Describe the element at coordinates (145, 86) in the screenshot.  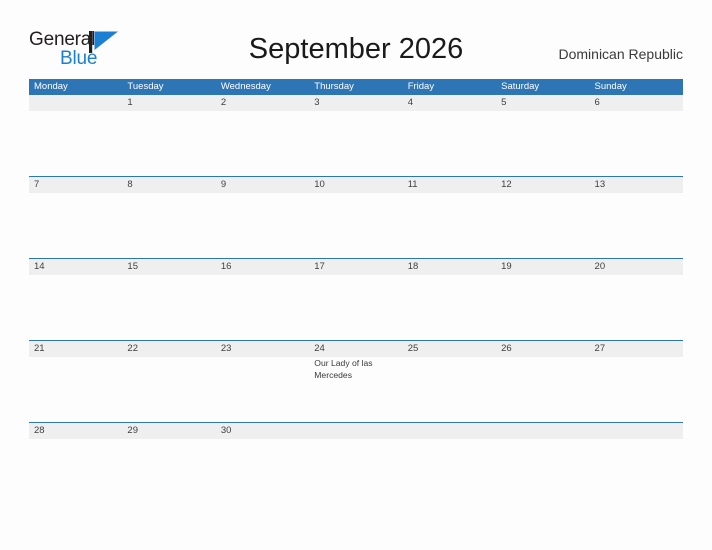
I see `day-header-tuesday: Tuesday` at that location.